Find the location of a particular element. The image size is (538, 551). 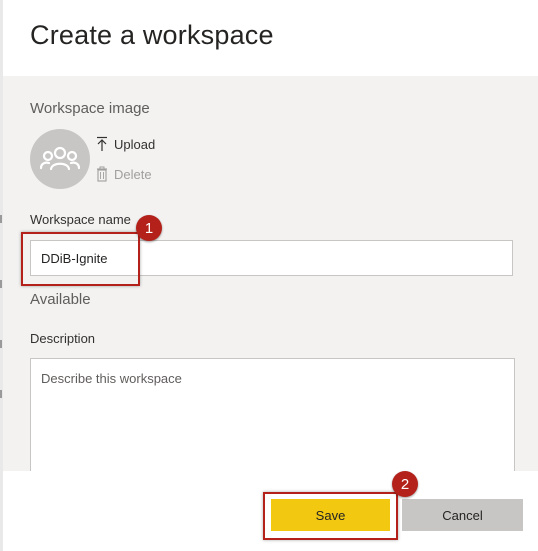

dialog-title: Create a workspace is located at coordinates (152, 35).